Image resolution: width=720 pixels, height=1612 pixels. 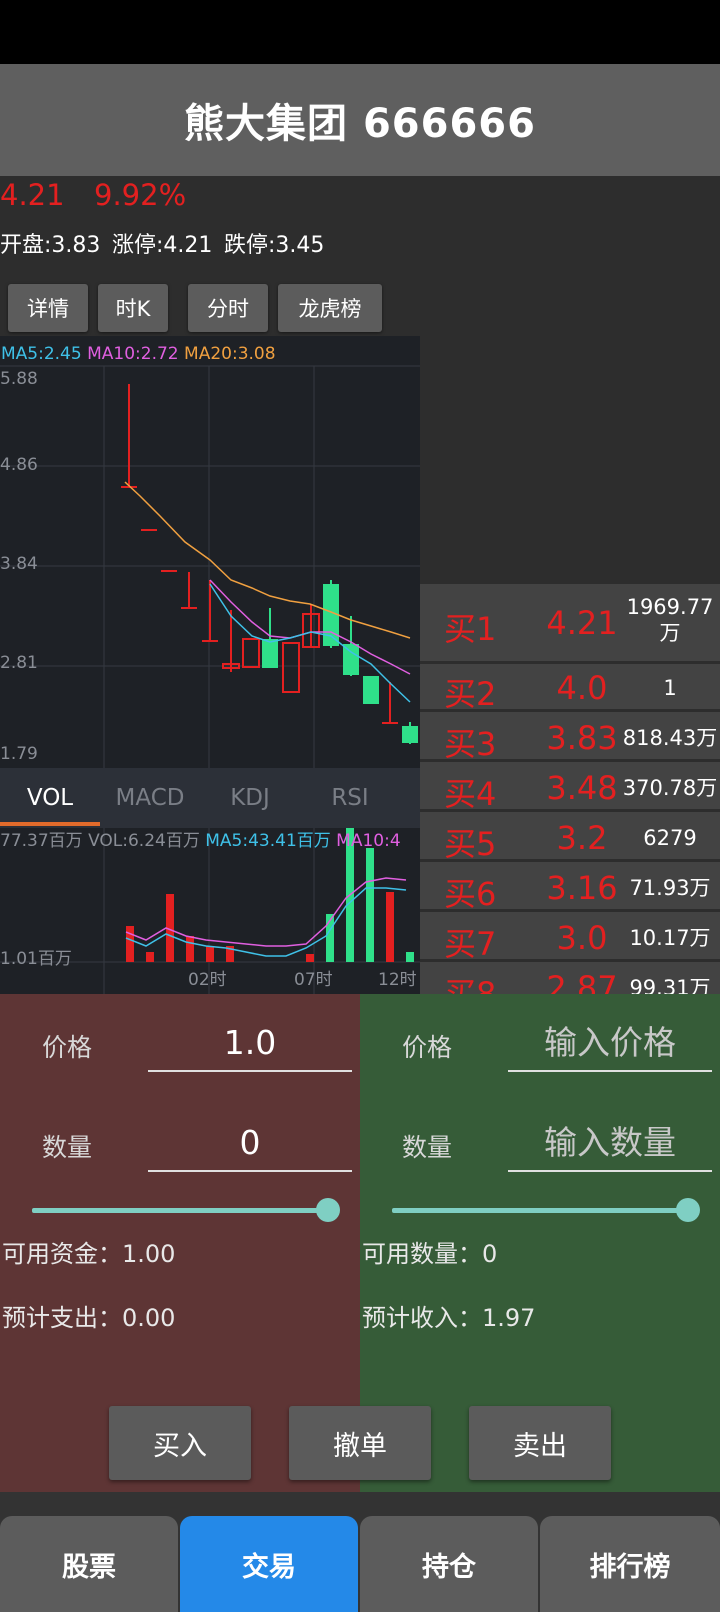 I want to click on indicator-tabs: VOL MACD KDJ RSI, so click(x=210, y=798).